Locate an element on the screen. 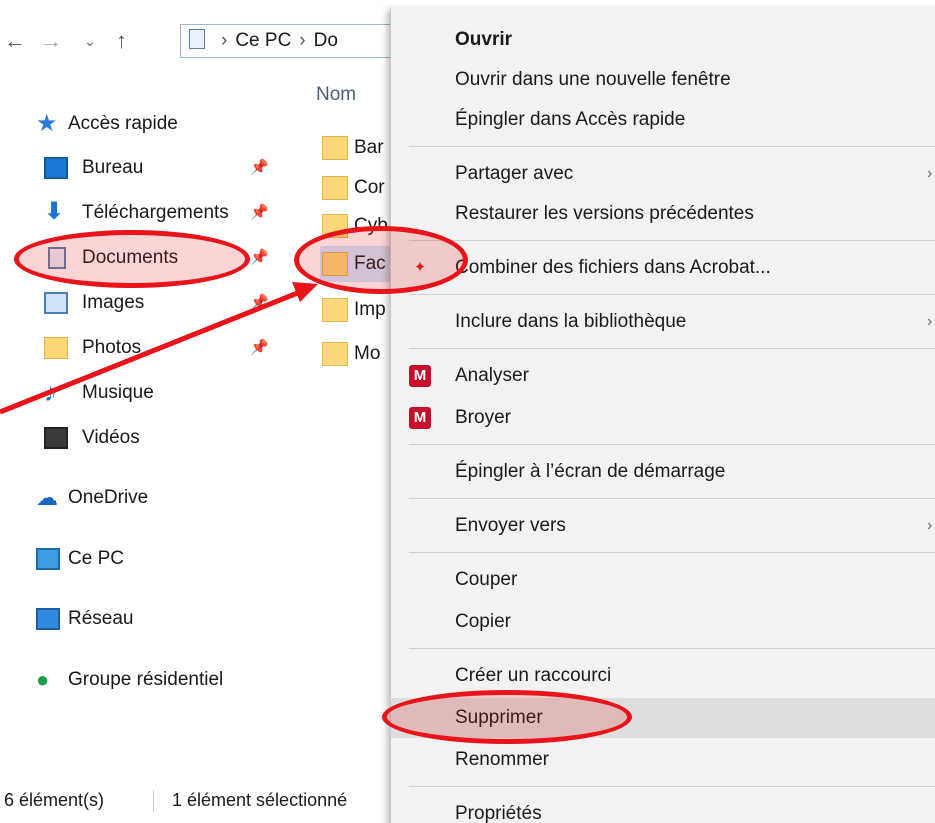  menu-item-broyer: M Broyer is located at coordinates (663, 418).